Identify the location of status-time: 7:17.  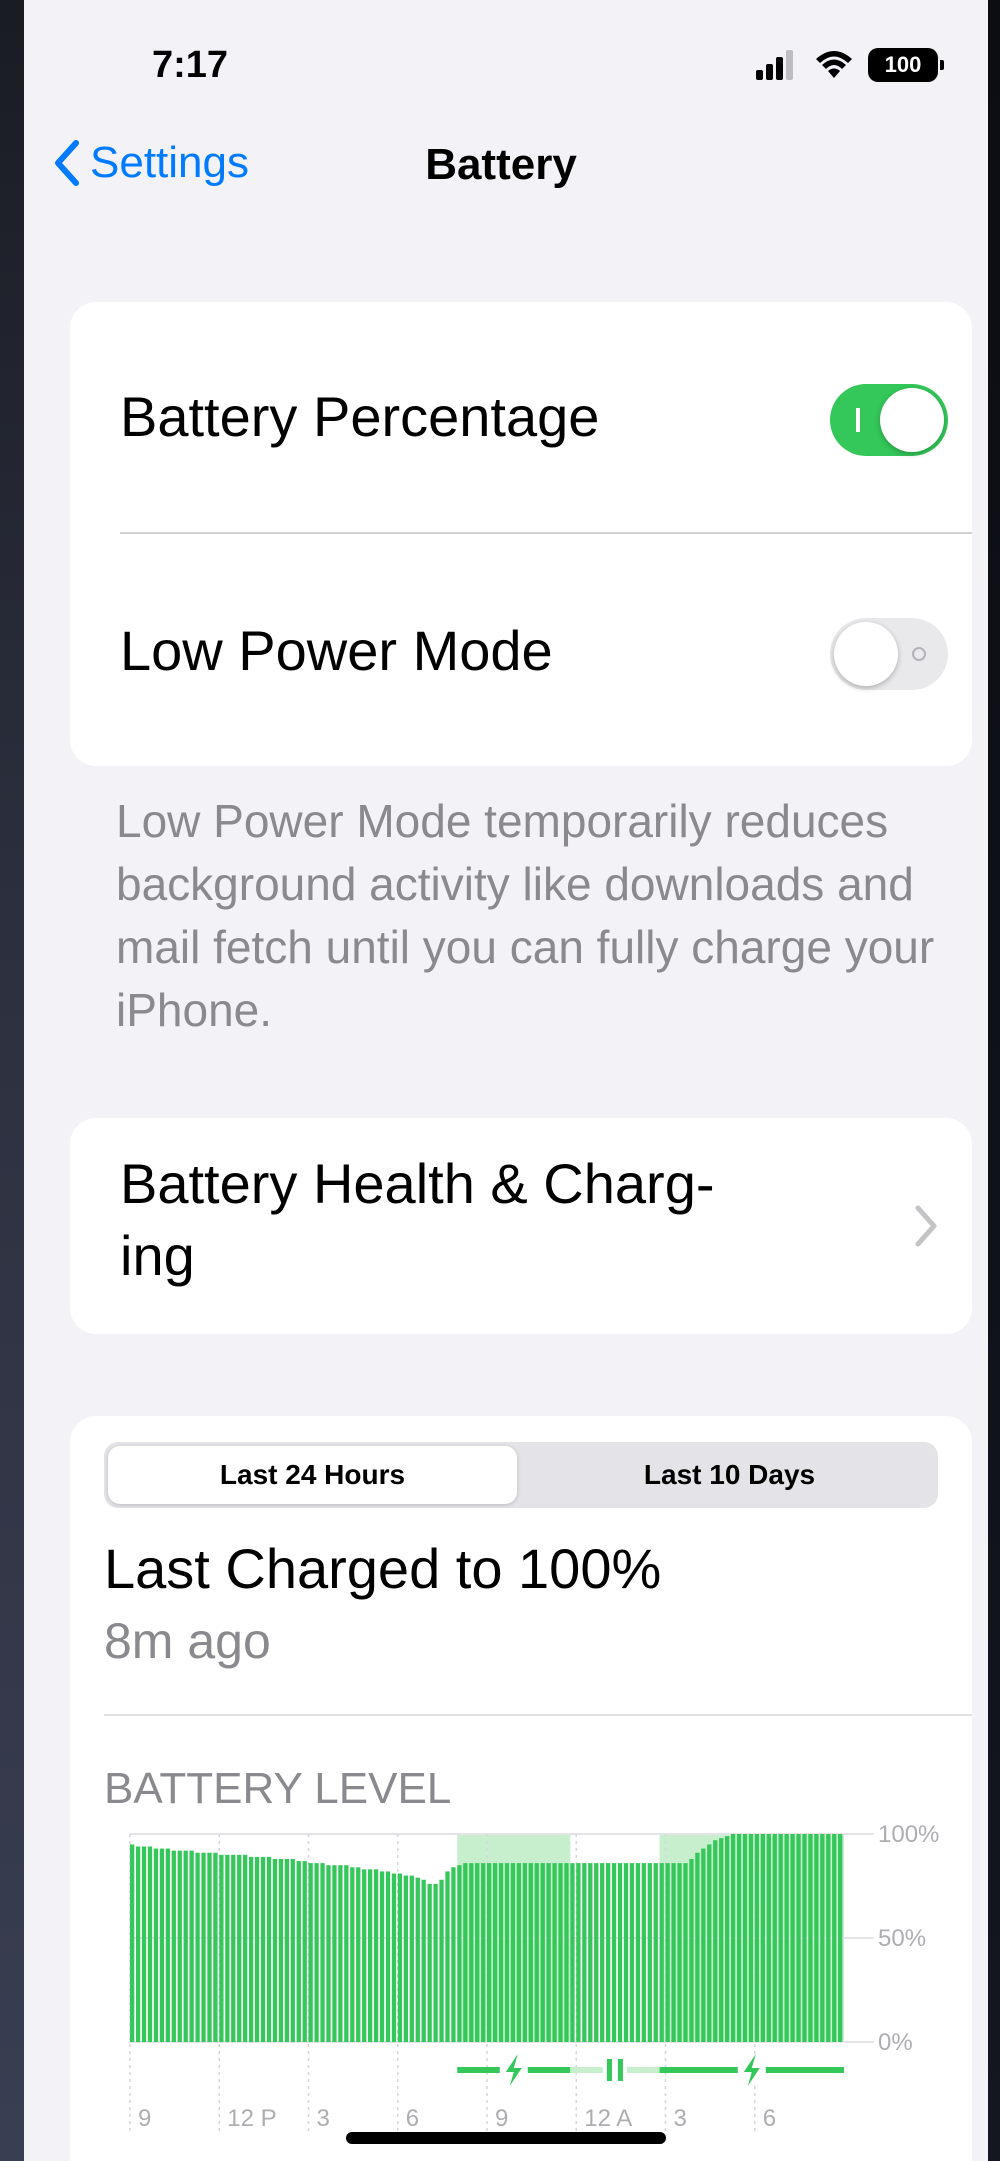
(190, 65).